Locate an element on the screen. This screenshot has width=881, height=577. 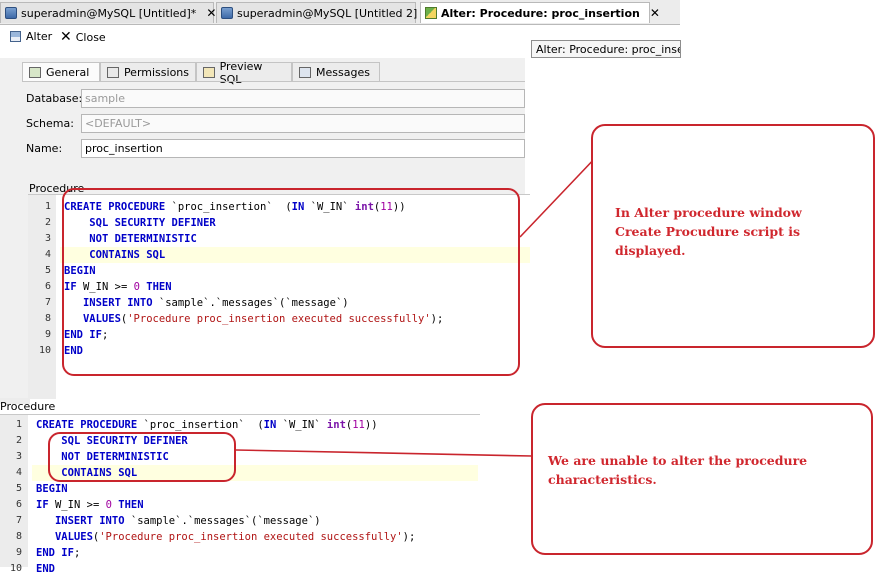
callout-line: We are unable to alter the procedure is located at coordinates (678, 460).